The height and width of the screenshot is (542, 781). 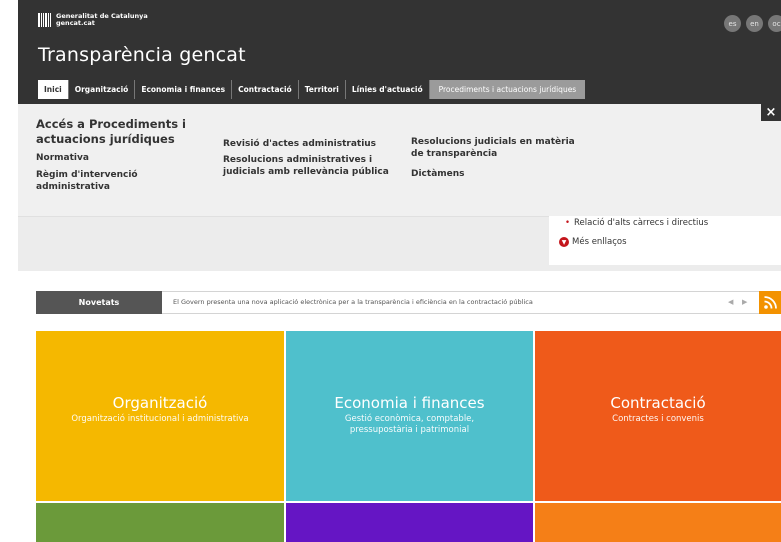 I want to click on link-alts-carrecs: • Relació d'alts càrrecs i directius, so click(x=636, y=223).